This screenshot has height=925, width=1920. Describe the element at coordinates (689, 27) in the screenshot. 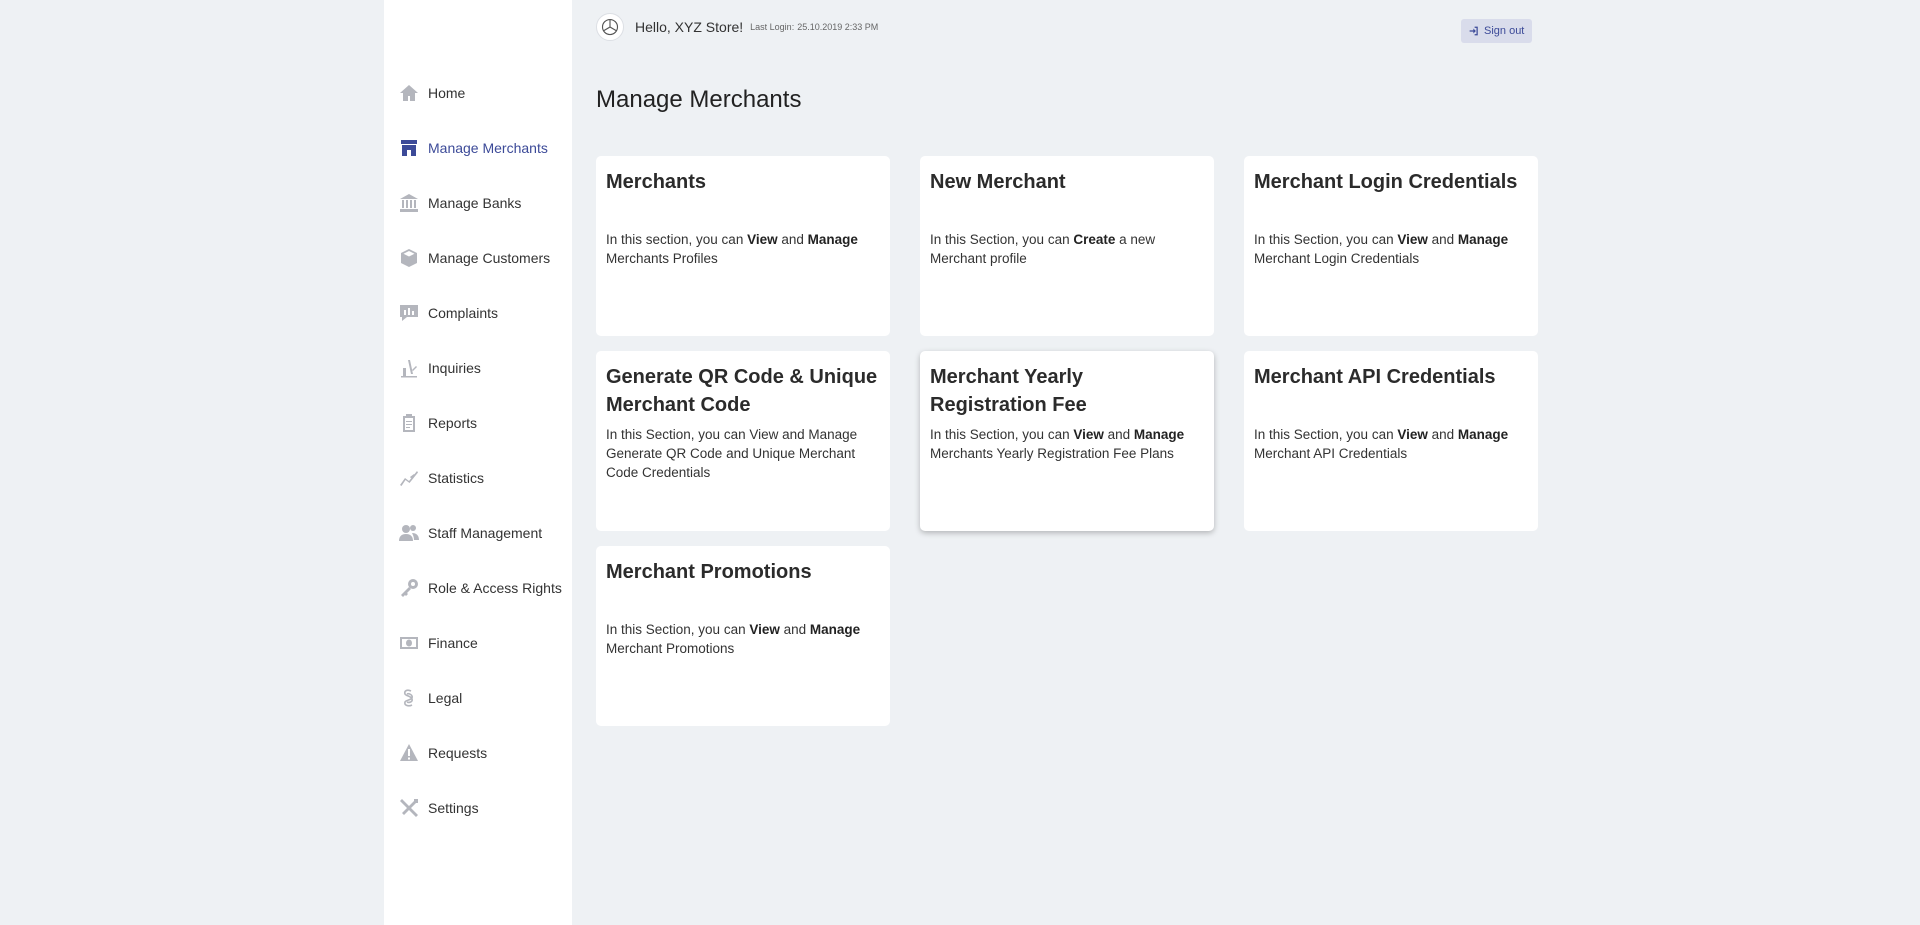

I see `greeting: Hello, XYZ Store!` at that location.